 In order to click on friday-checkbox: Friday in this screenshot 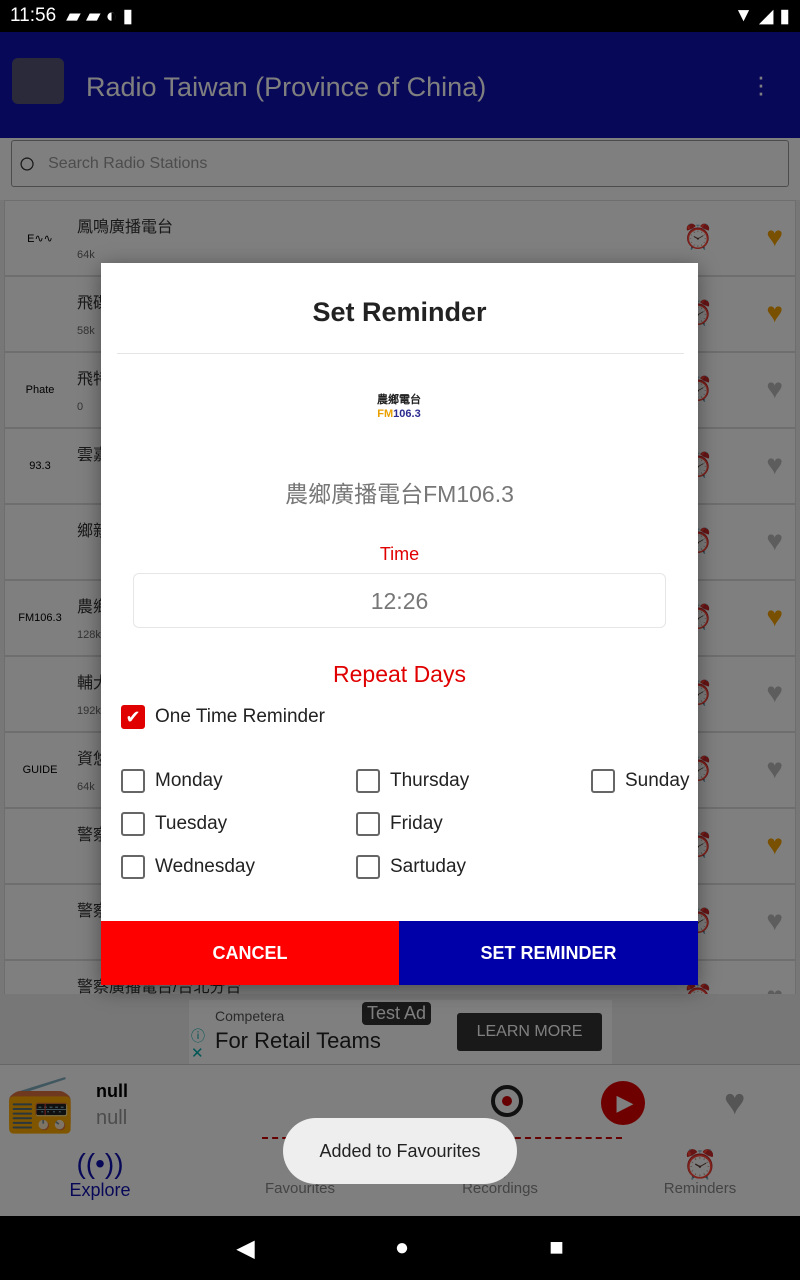, I will do `click(399, 824)`.